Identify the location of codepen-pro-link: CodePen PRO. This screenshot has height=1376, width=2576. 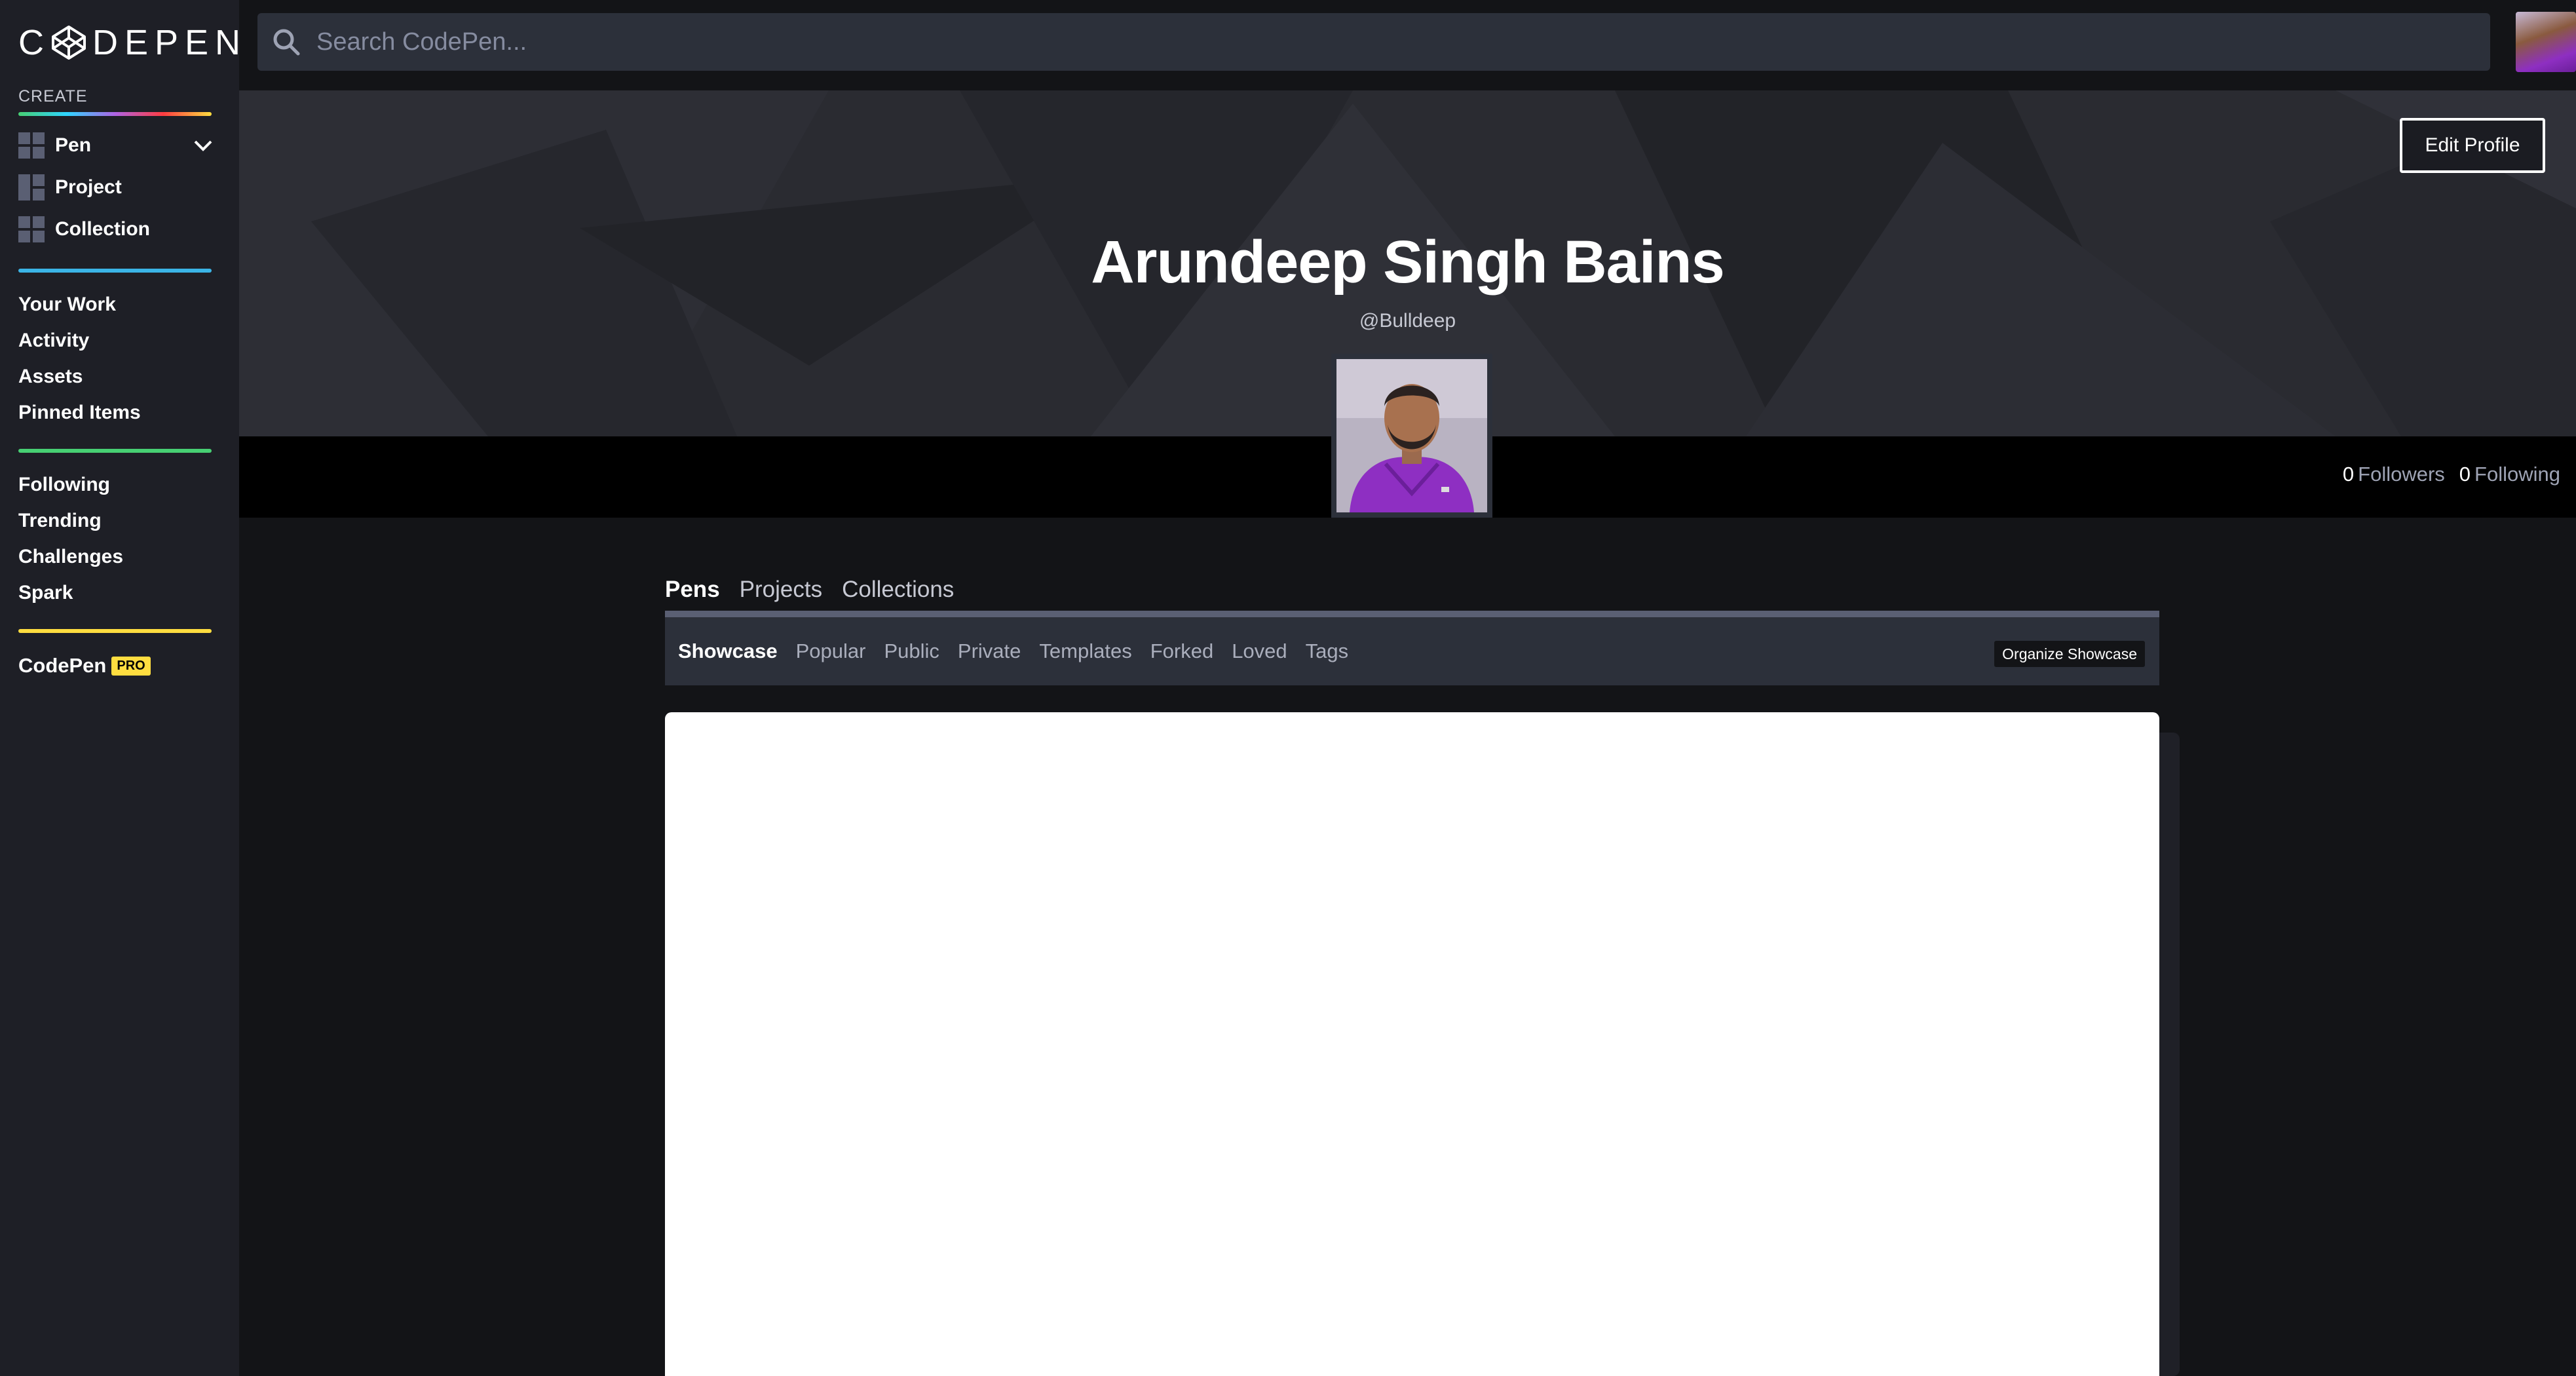
(85, 666).